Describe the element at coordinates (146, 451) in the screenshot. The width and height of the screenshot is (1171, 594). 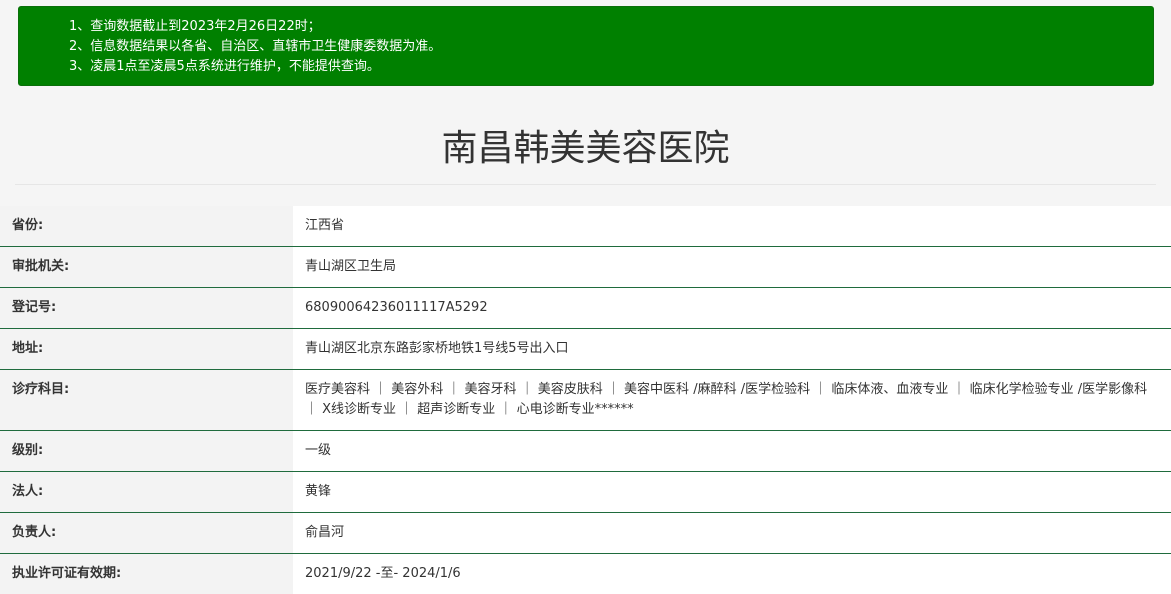
I see `row-label: 级别:` at that location.